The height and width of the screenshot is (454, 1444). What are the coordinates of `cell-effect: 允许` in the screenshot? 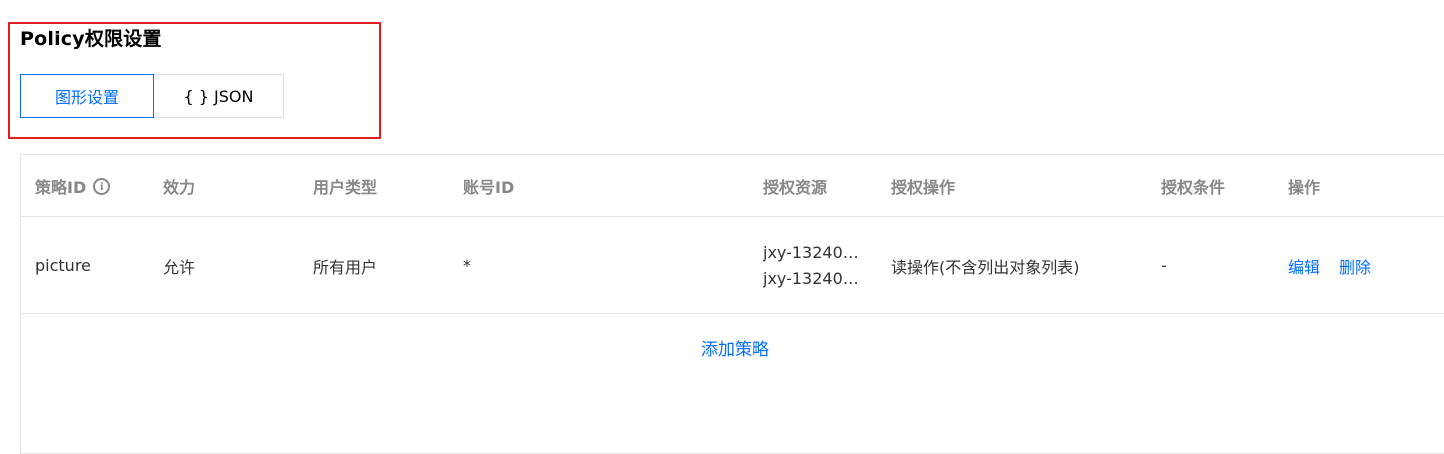 It's located at (179, 267).